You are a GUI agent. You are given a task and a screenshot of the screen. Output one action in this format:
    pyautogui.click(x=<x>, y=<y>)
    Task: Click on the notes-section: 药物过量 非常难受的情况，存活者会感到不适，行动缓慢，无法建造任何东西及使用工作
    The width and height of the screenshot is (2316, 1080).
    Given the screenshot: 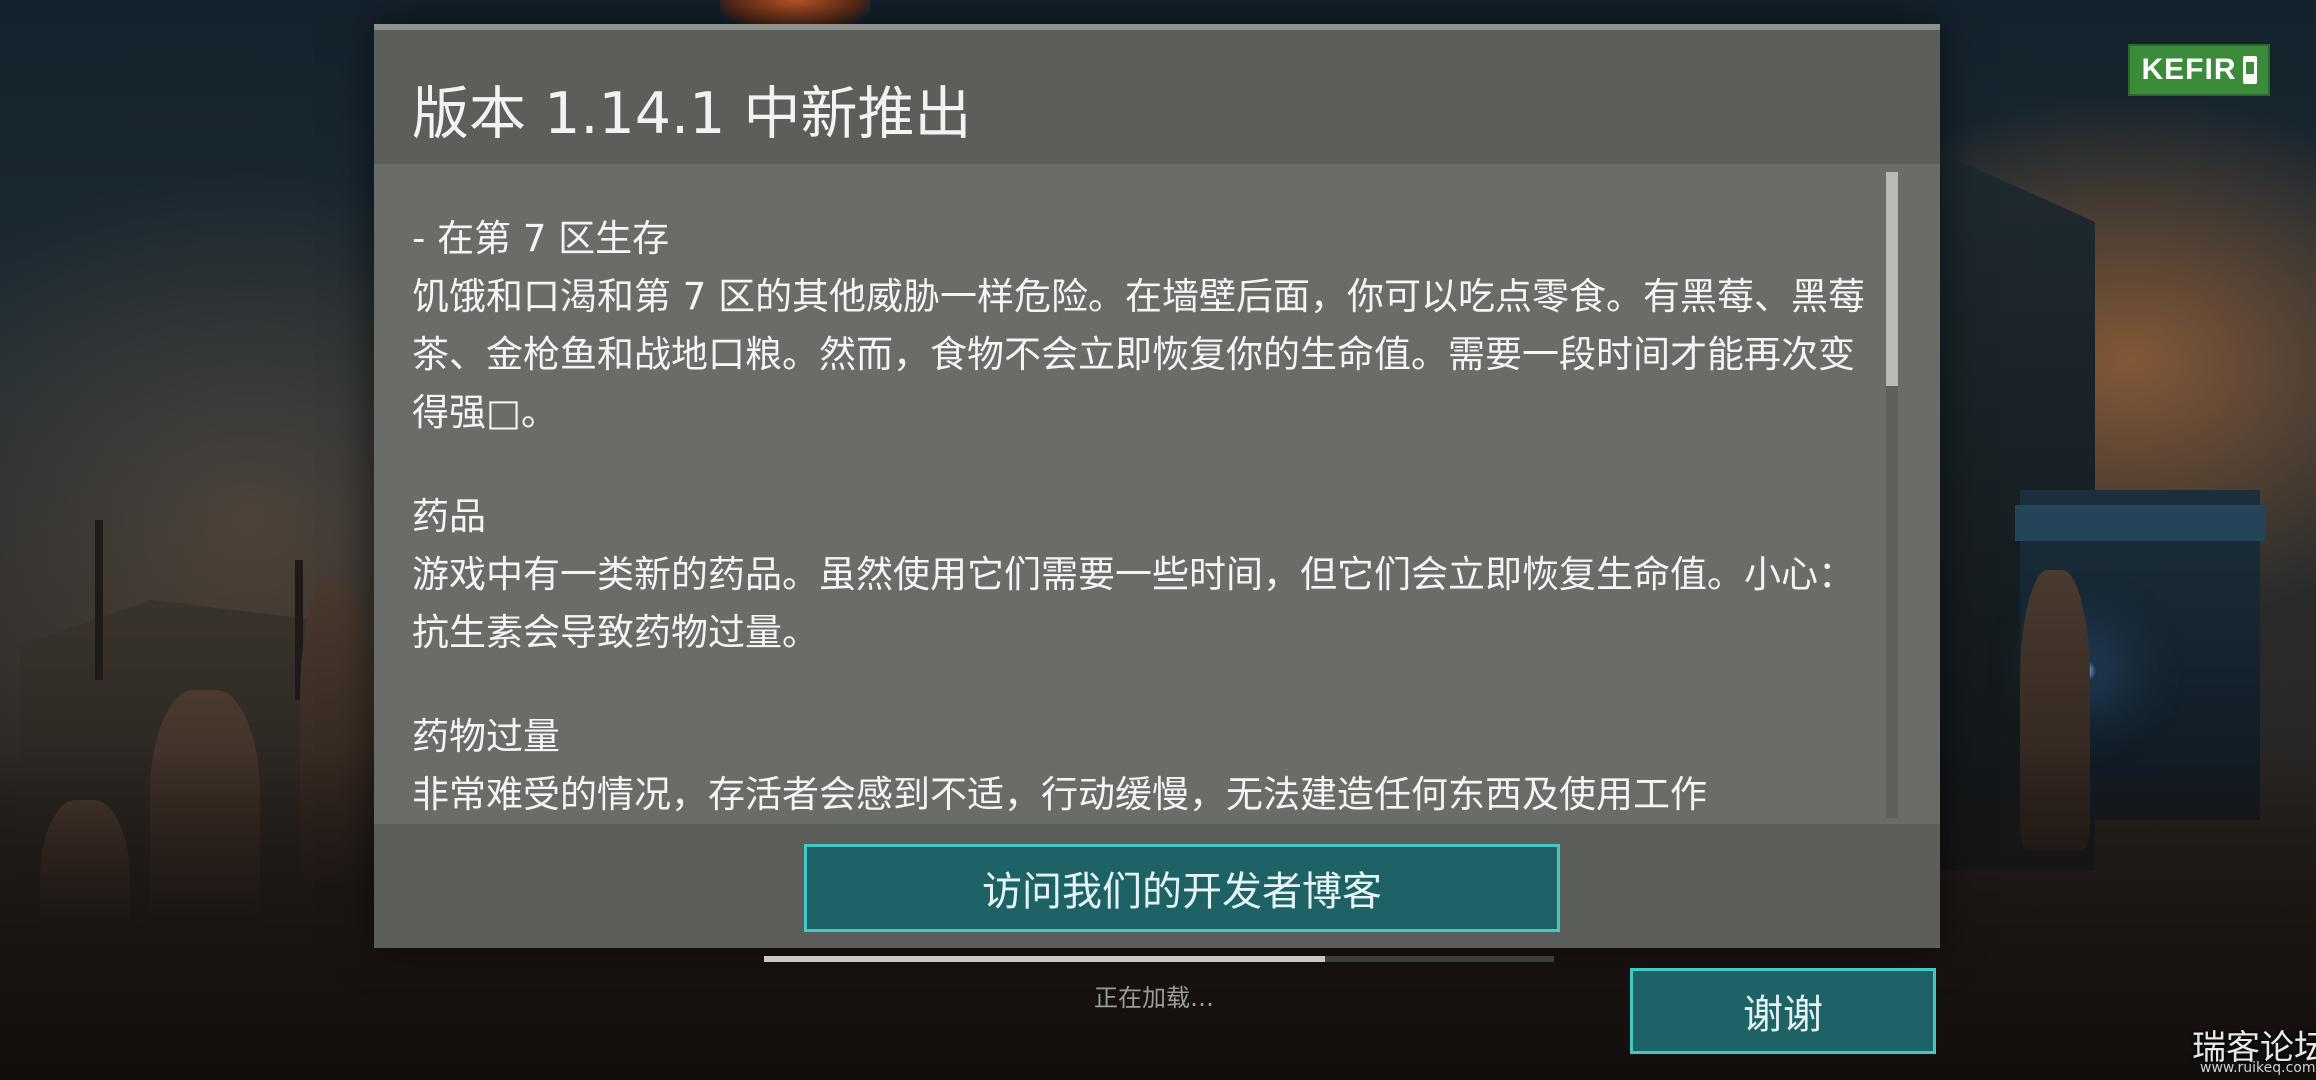 What is the action you would take?
    pyautogui.click(x=1142, y=766)
    